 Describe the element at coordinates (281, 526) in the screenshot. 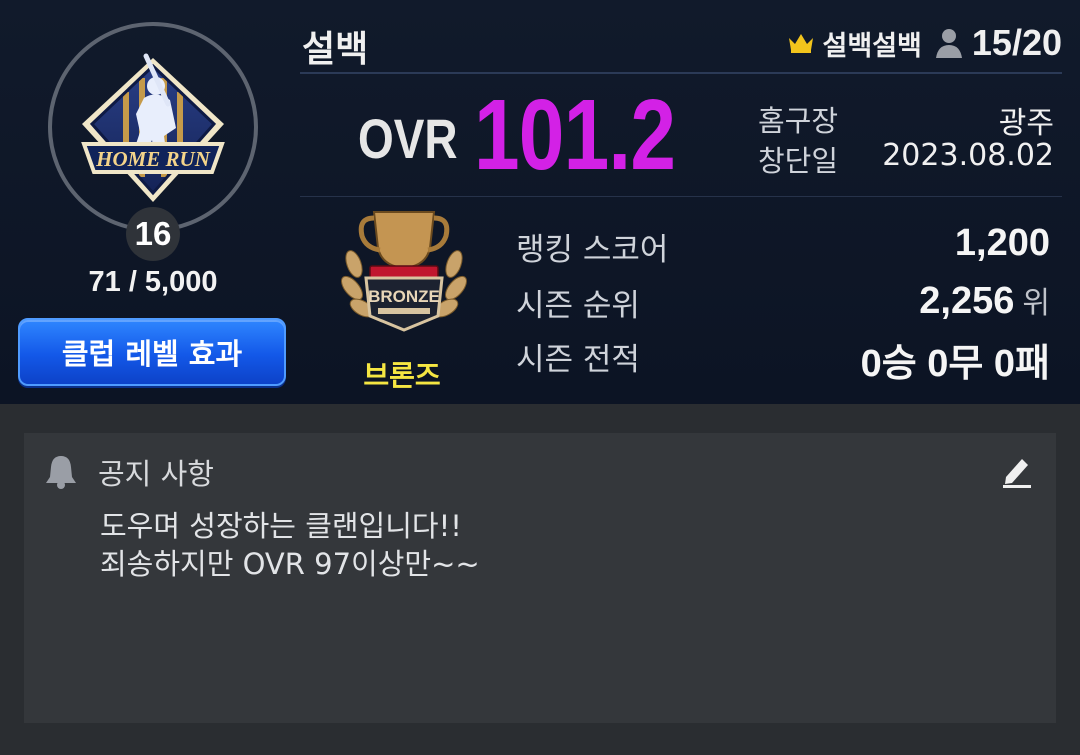

I see `notice-line: 도우며 성장하는 클랜입니다!!` at that location.